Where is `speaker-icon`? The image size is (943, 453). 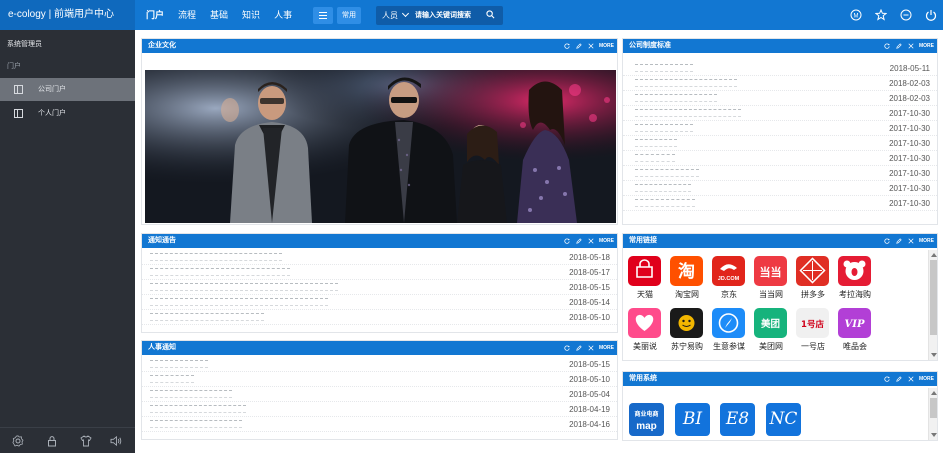 speaker-icon is located at coordinates (116, 441).